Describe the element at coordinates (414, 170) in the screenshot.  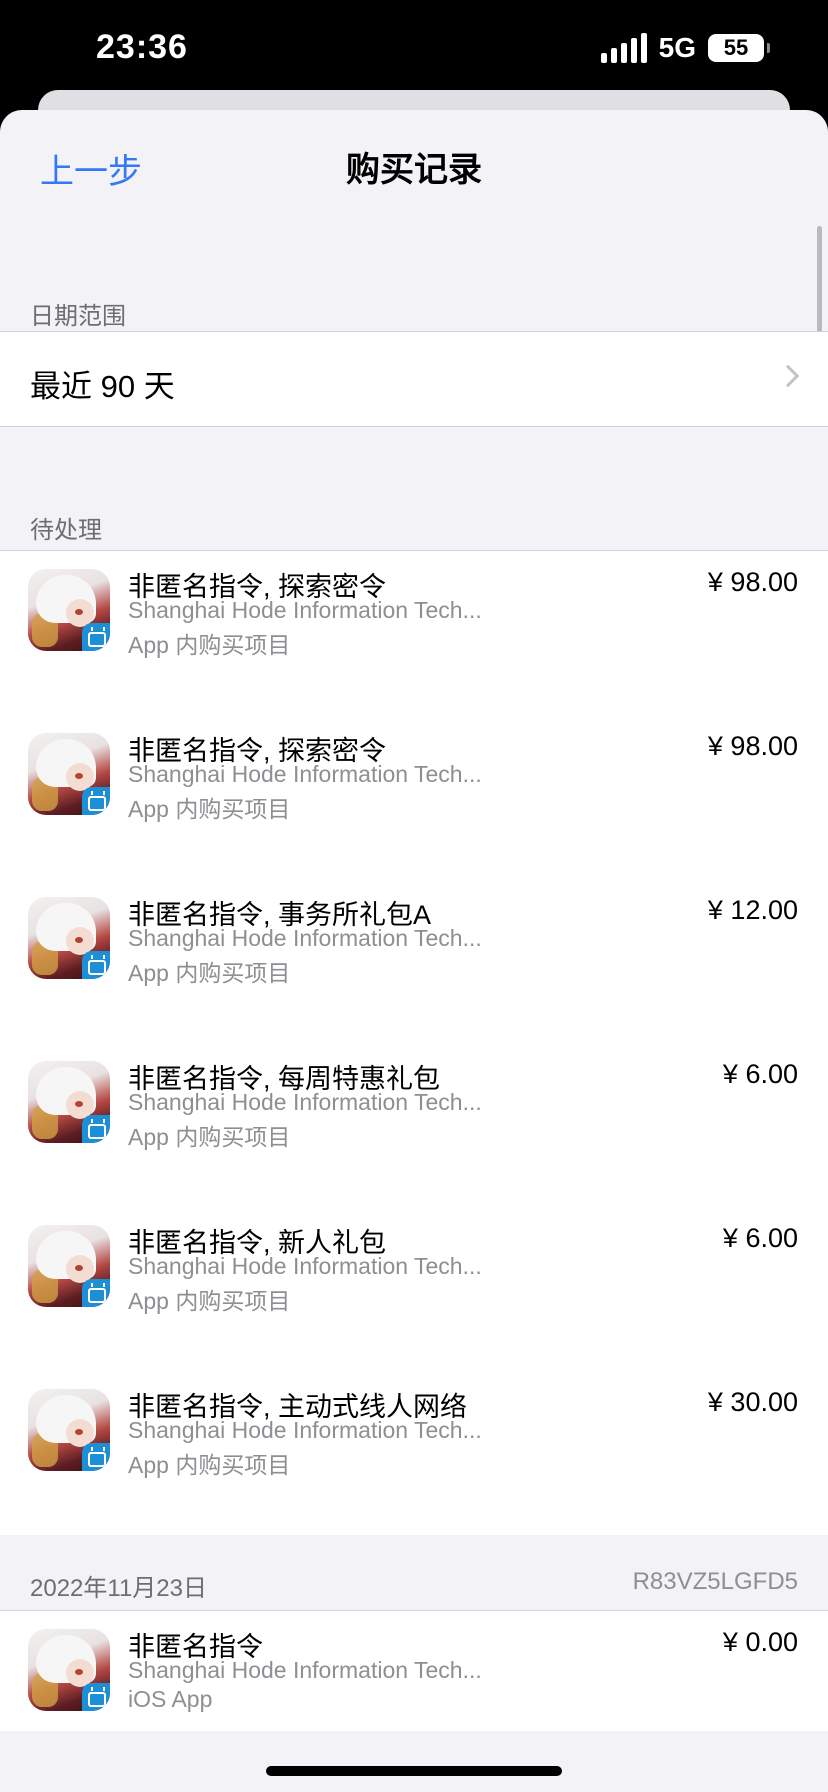
I see `page-title: 购买记录` at that location.